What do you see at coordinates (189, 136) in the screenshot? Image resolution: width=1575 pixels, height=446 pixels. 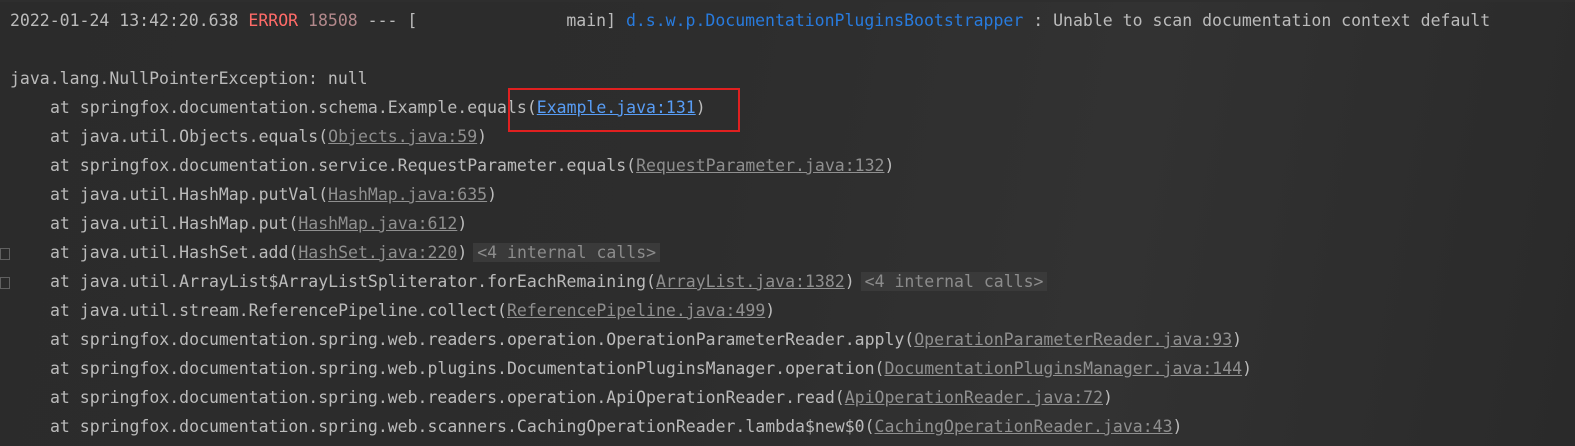 I see `frame-method: at java.util.Objects.equals(` at bounding box center [189, 136].